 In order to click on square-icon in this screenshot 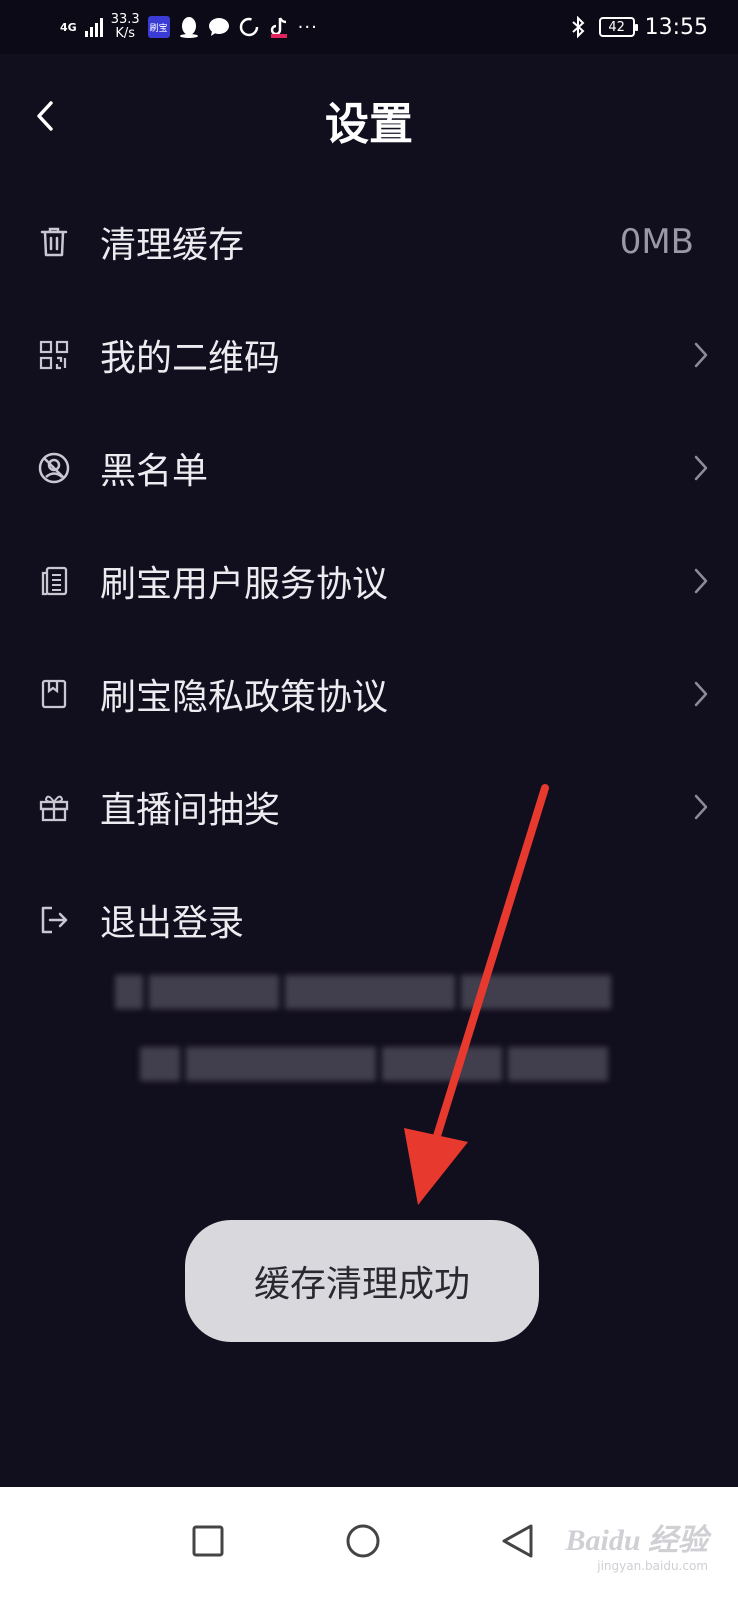, I will do `click(208, 1541)`.